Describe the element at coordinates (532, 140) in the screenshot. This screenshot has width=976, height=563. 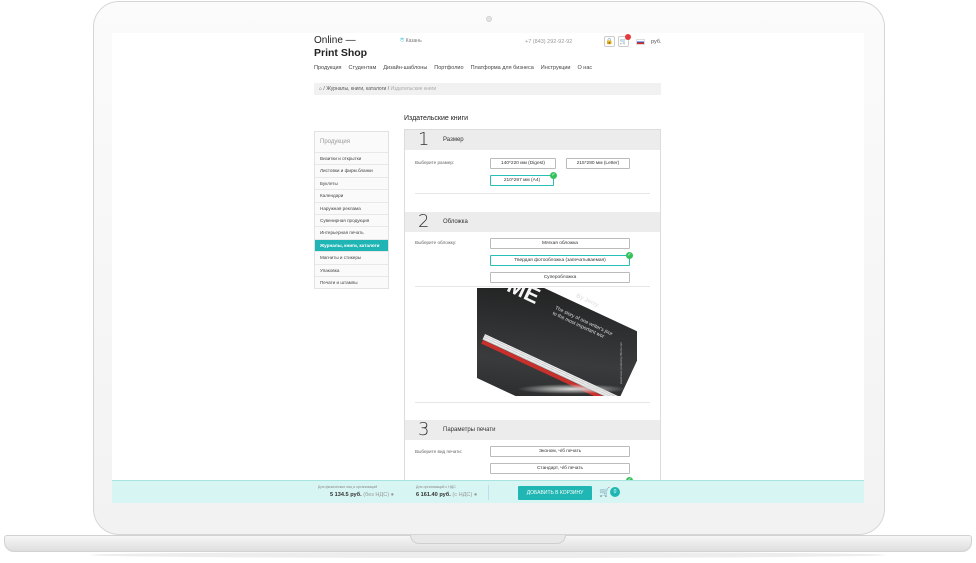
I see `section-size-header: 1 Размер` at that location.